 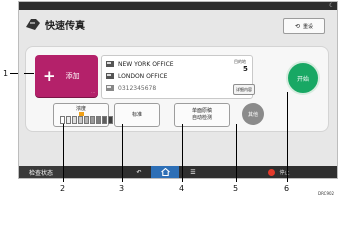 I want to click on reset-icon: ⟲, so click(x=297, y=26).